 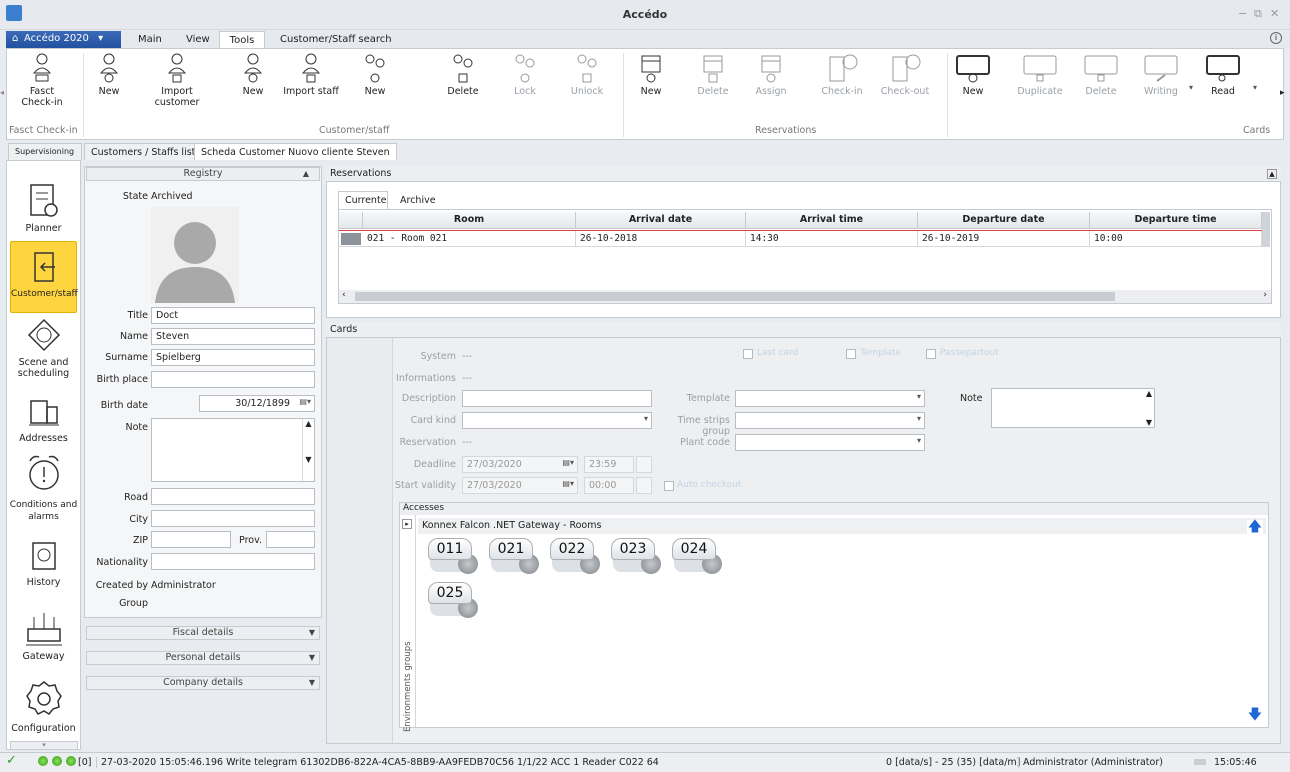 I want to click on nav-customer-staff: Customer/staff, so click(x=44, y=277).